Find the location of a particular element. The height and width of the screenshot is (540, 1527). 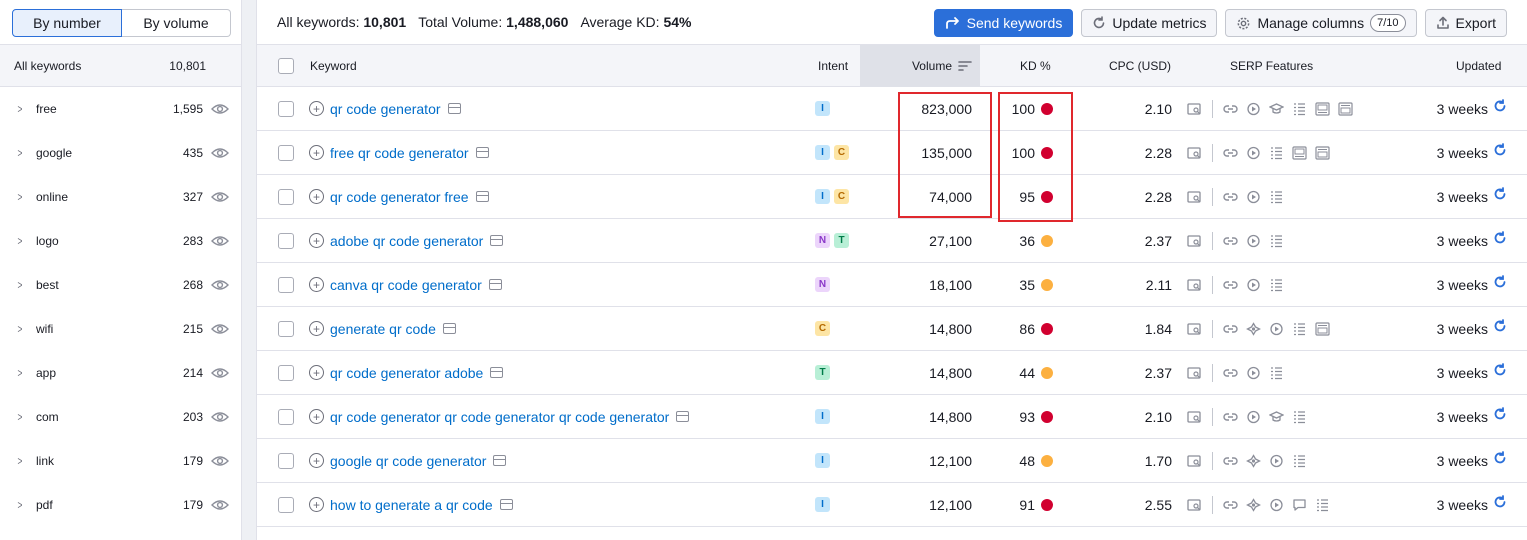

keyword-link: qr code generator is located at coordinates (385, 109).